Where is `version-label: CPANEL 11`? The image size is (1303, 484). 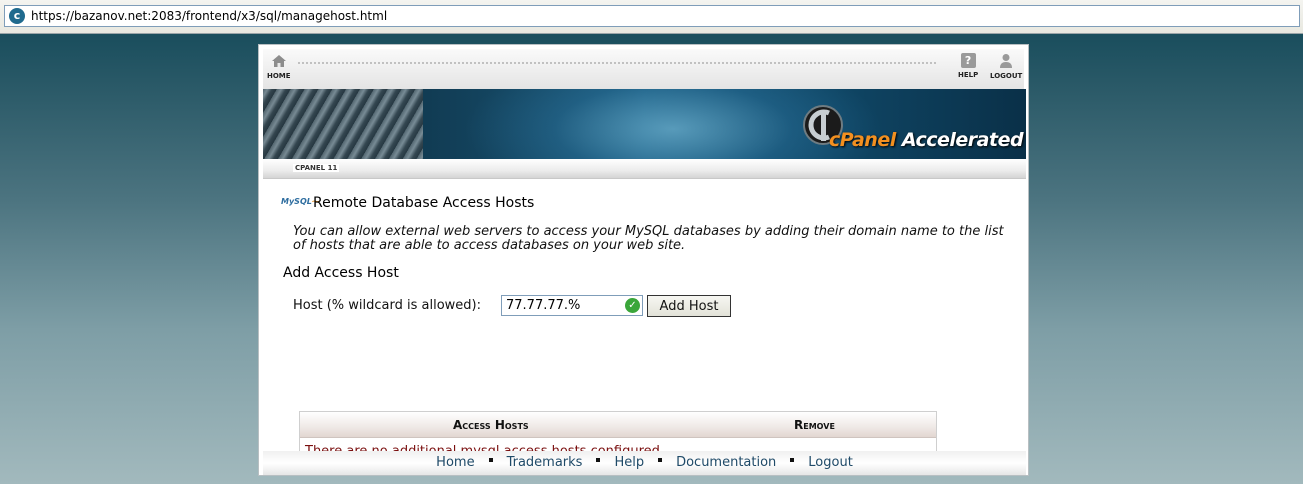
version-label: CPANEL 11 is located at coordinates (316, 168).